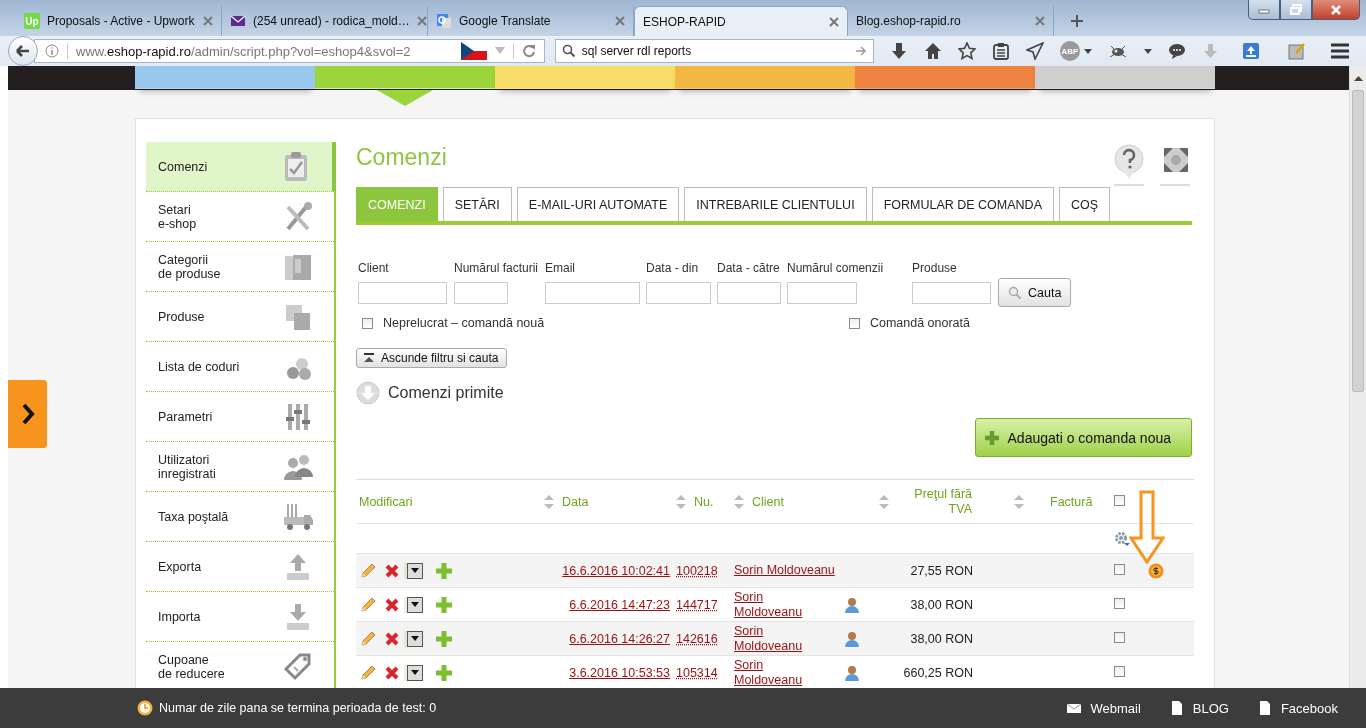 The height and width of the screenshot is (728, 1366). Describe the element at coordinates (1340, 51) in the screenshot. I see `menu-icon` at that location.